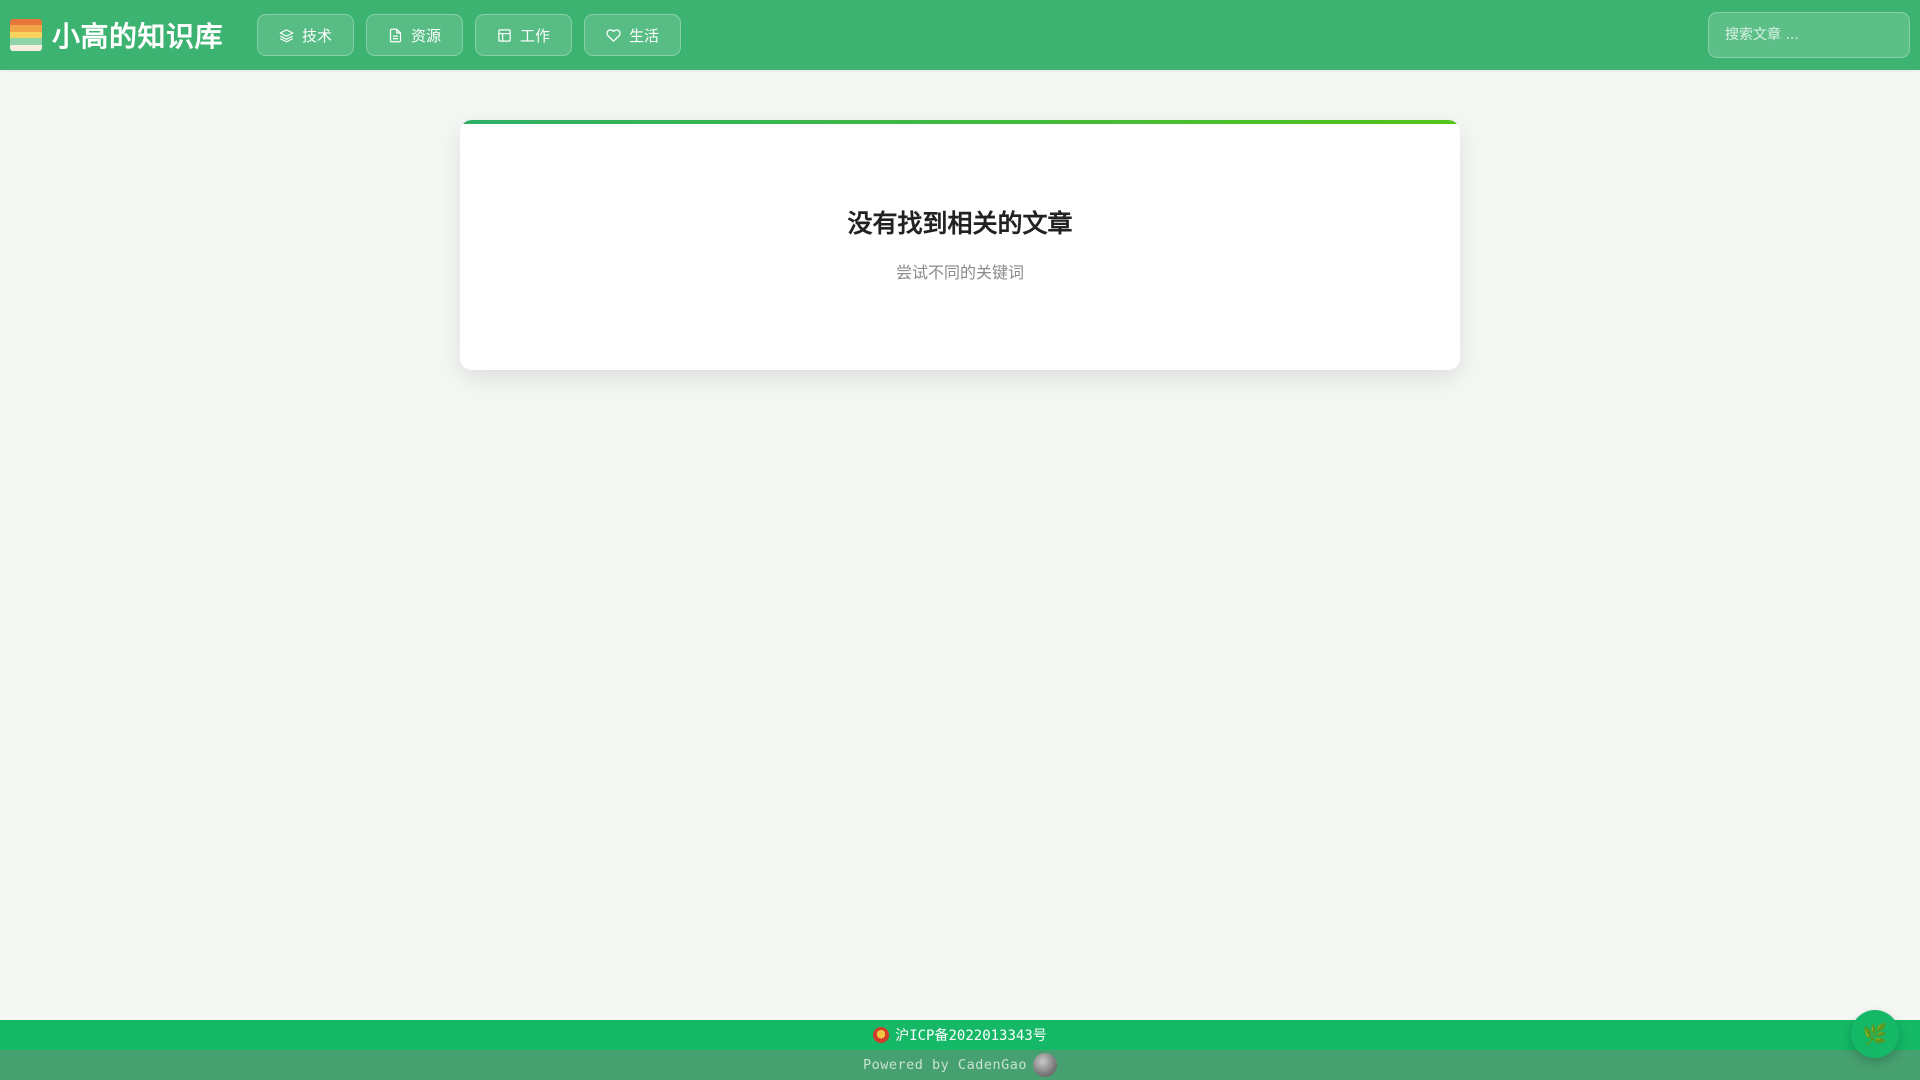 The width and height of the screenshot is (1920, 1080). What do you see at coordinates (395, 35) in the screenshot?
I see `file-icon` at bounding box center [395, 35].